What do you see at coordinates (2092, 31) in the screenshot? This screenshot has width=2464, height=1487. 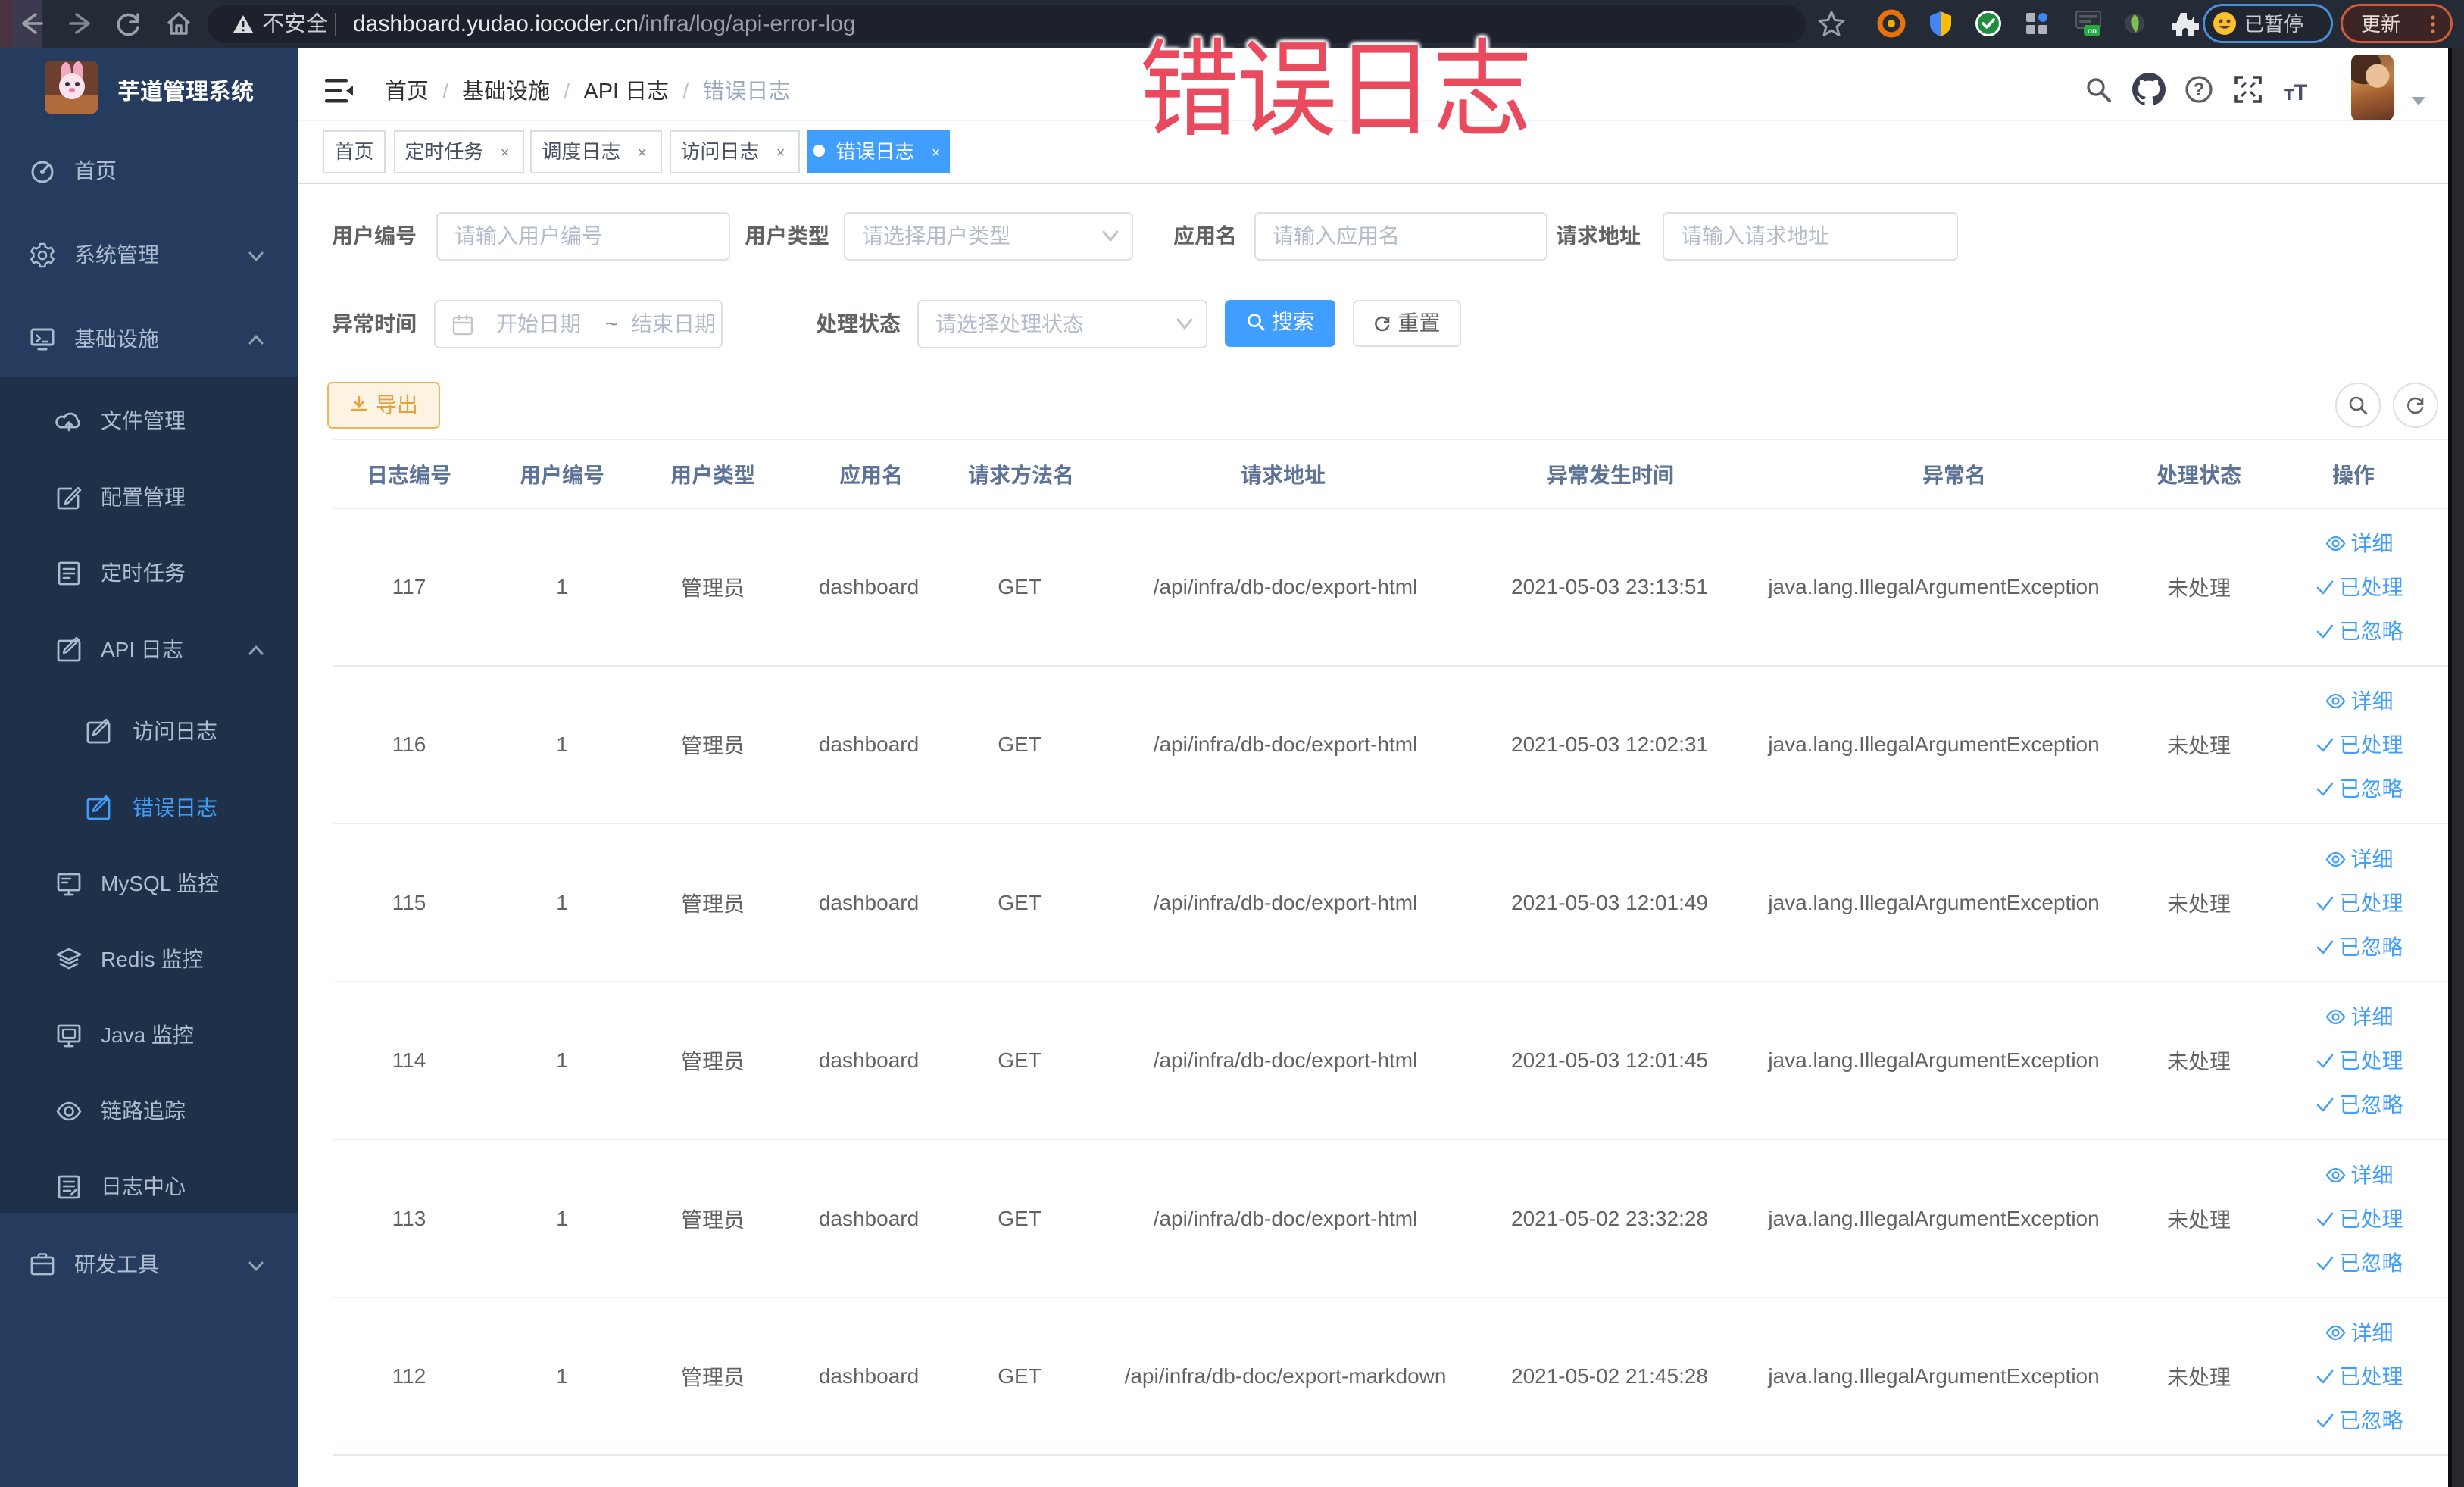 I see `svg-text: on` at bounding box center [2092, 31].